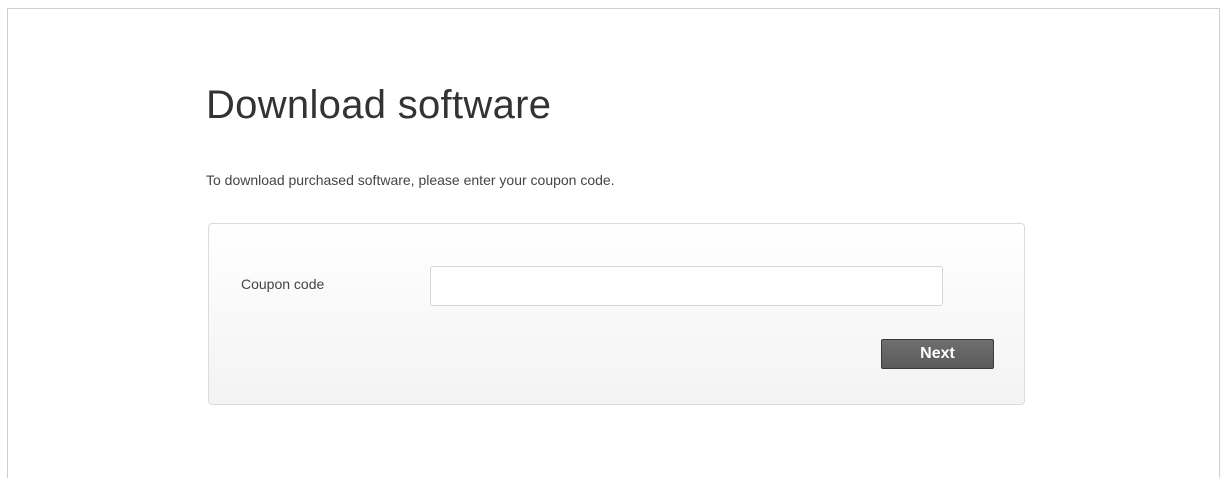 Image resolution: width=1227 pixels, height=478 pixels. Describe the element at coordinates (283, 284) in the screenshot. I see `coupon-code-label: Coupon code` at that location.